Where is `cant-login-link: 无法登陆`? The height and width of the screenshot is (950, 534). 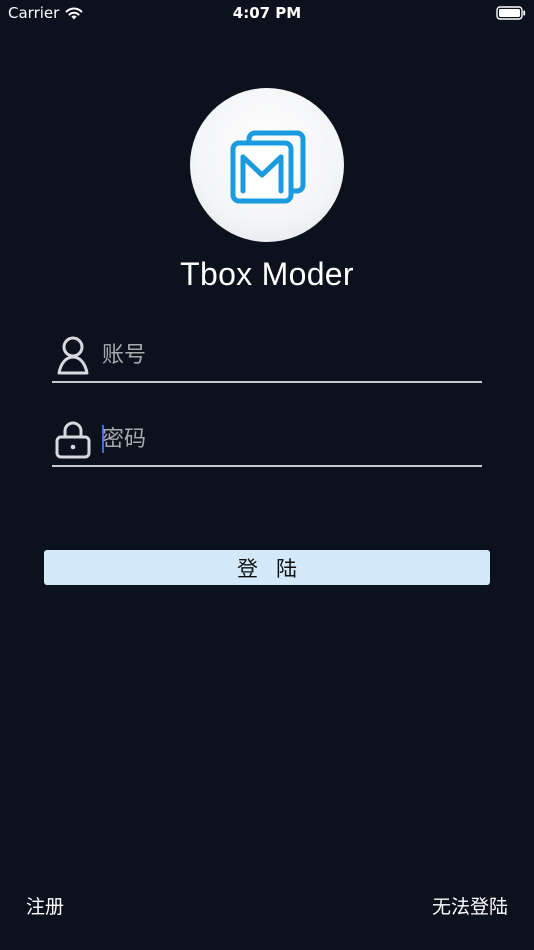
cant-login-link: 无法登陆 is located at coordinates (470, 905).